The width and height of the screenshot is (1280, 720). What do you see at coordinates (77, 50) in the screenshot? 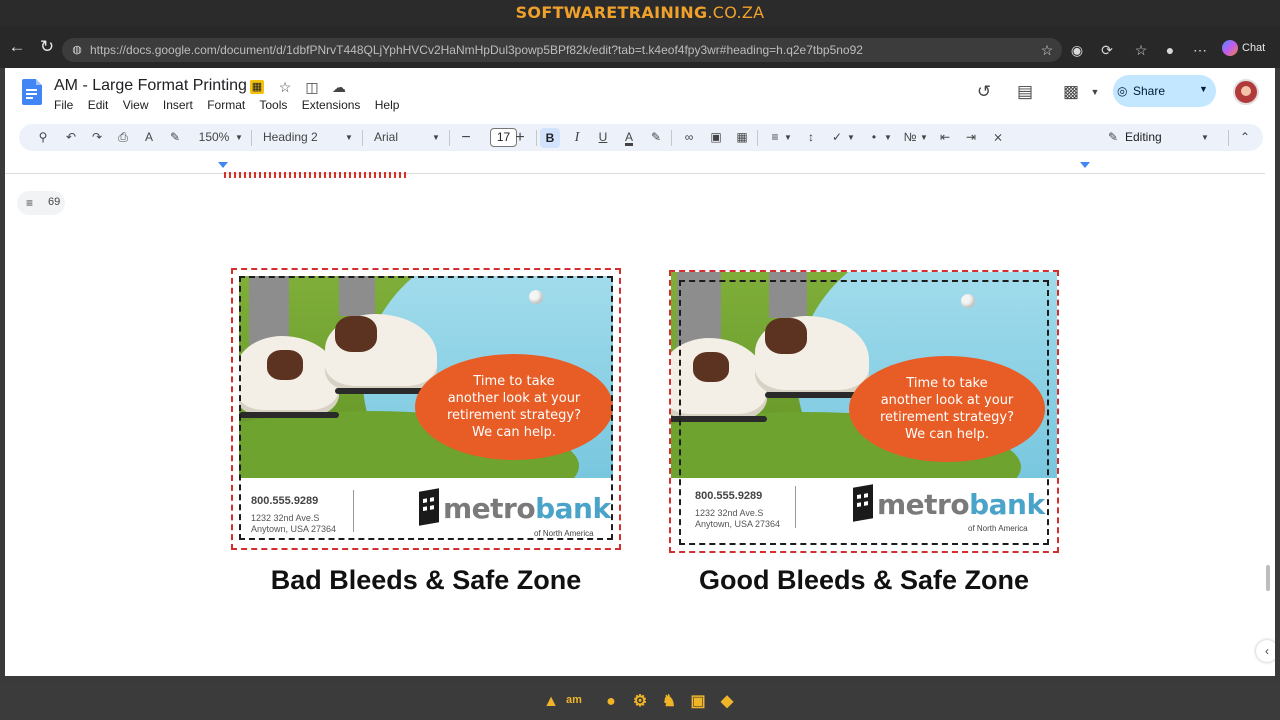
I see `site-info-icon: ◍` at bounding box center [77, 50].